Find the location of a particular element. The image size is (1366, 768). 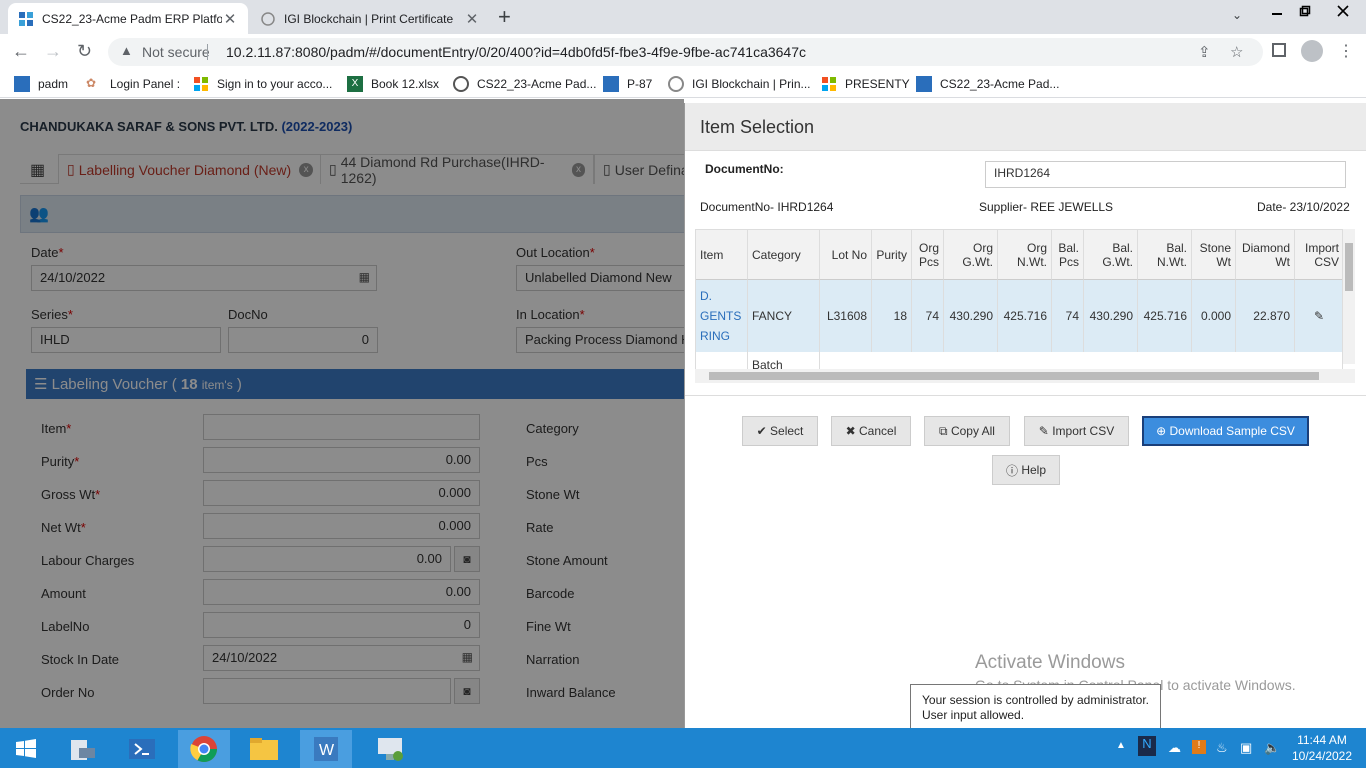

padm-favicon-icon is located at coordinates (26, 19).